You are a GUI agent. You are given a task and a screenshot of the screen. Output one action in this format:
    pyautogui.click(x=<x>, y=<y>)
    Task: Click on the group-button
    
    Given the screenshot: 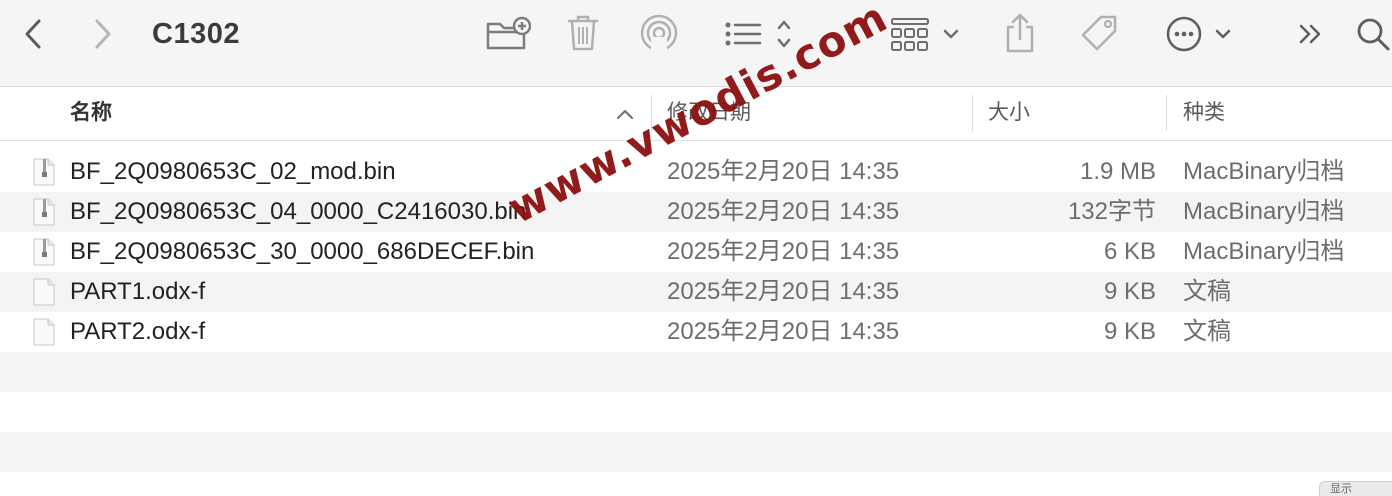 What is the action you would take?
    pyautogui.click(x=926, y=34)
    